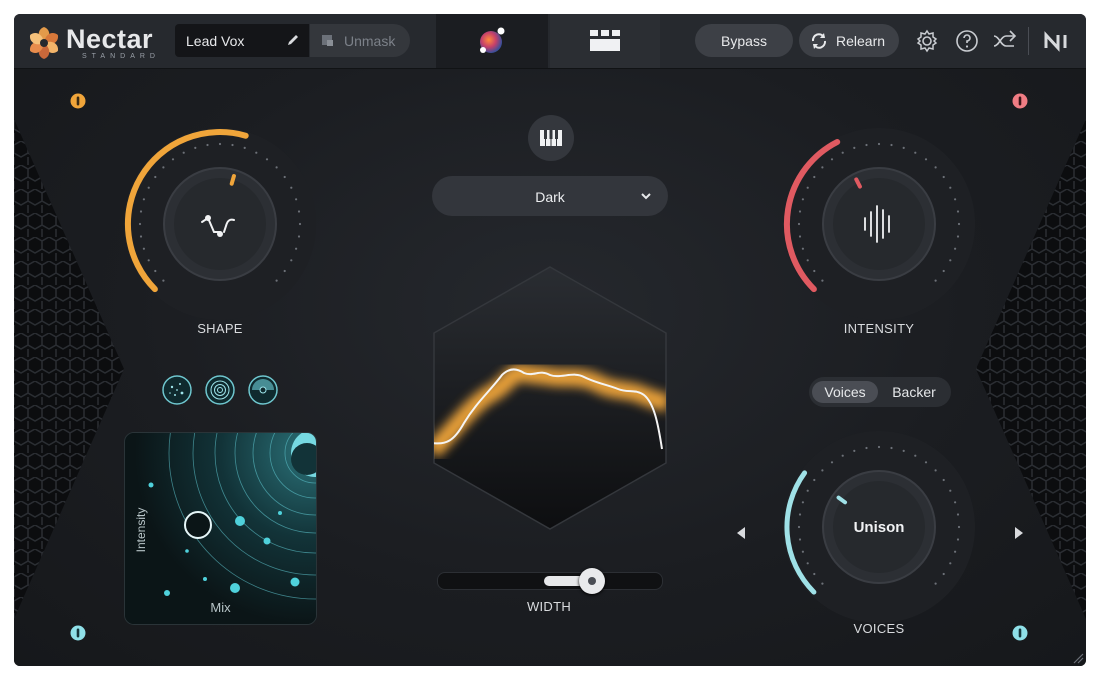  I want to click on toggle-voices: Voices, so click(845, 392).